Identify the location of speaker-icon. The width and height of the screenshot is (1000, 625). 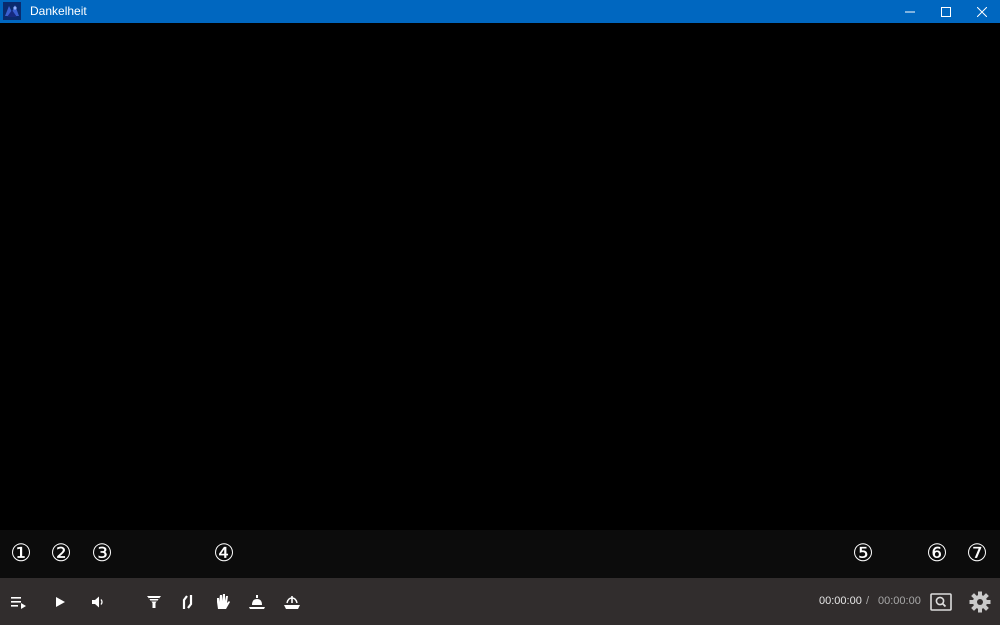
(98, 602).